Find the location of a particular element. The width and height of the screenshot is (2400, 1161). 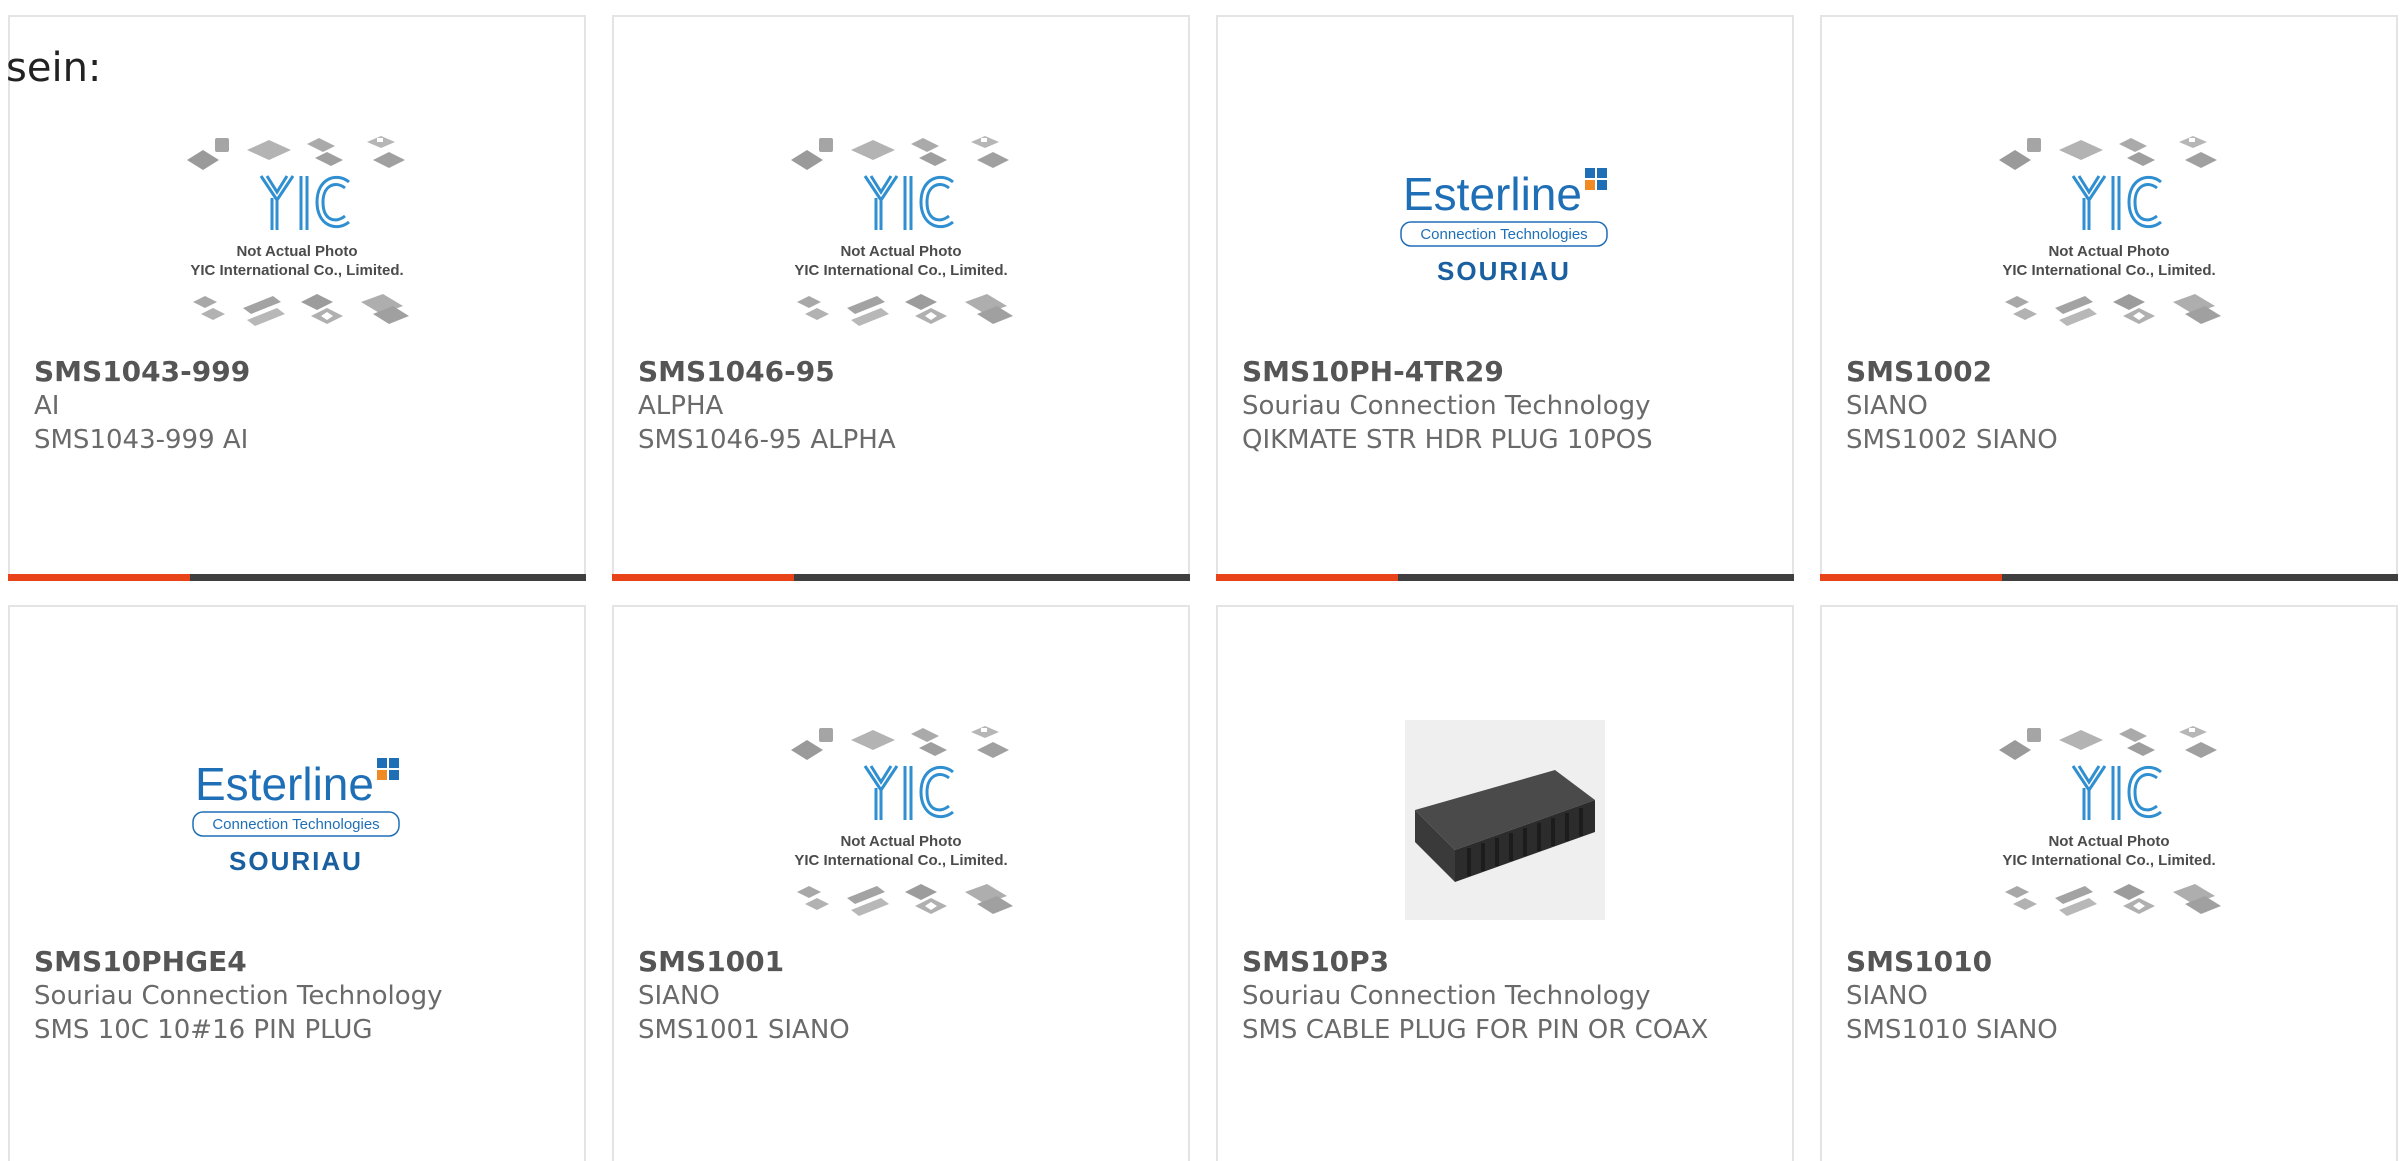

product-info: SMS1043-999 AI SMS1043-999 AI is located at coordinates (297, 406).